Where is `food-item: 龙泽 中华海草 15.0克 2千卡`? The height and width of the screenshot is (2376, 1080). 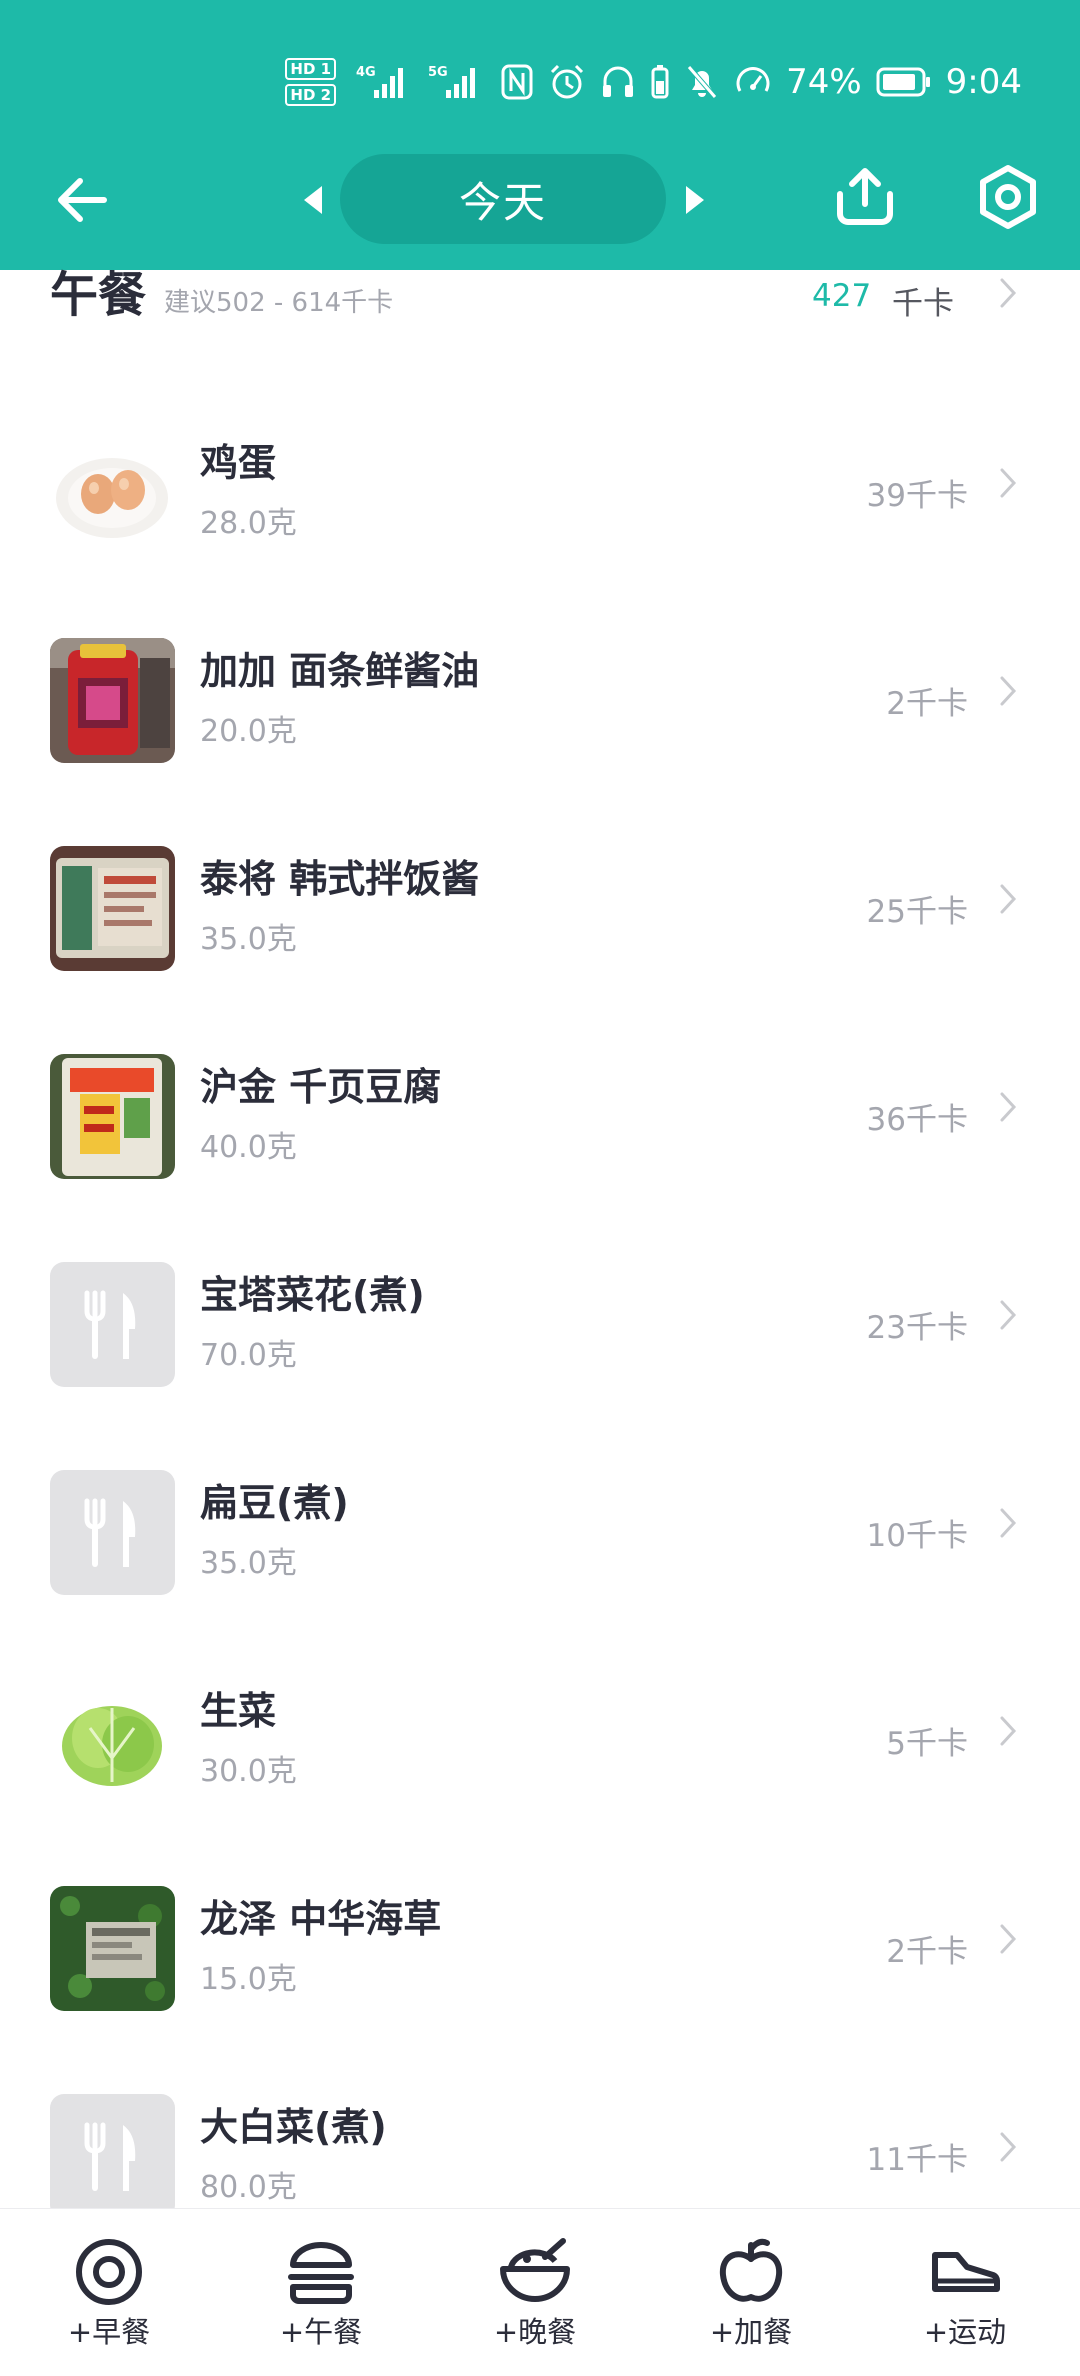 food-item: 龙泽 中华海草 15.0克 2千卡 is located at coordinates (540, 1942).